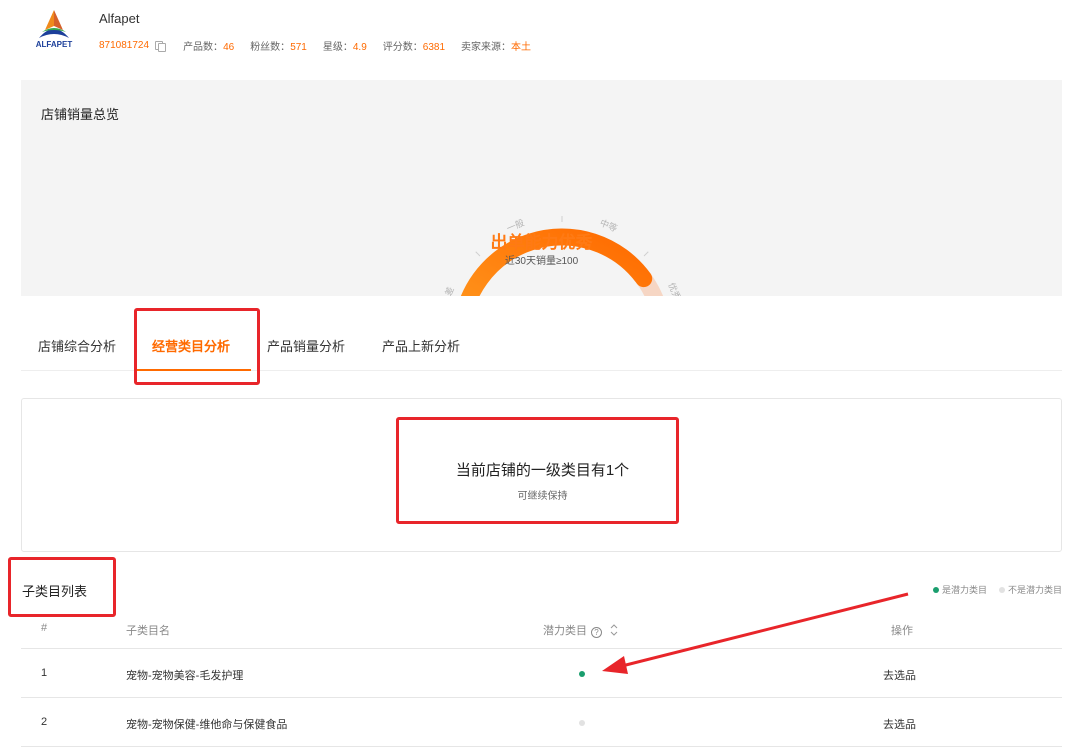 This screenshot has width=1080, height=752. I want to click on sort-icon, so click(614, 631).